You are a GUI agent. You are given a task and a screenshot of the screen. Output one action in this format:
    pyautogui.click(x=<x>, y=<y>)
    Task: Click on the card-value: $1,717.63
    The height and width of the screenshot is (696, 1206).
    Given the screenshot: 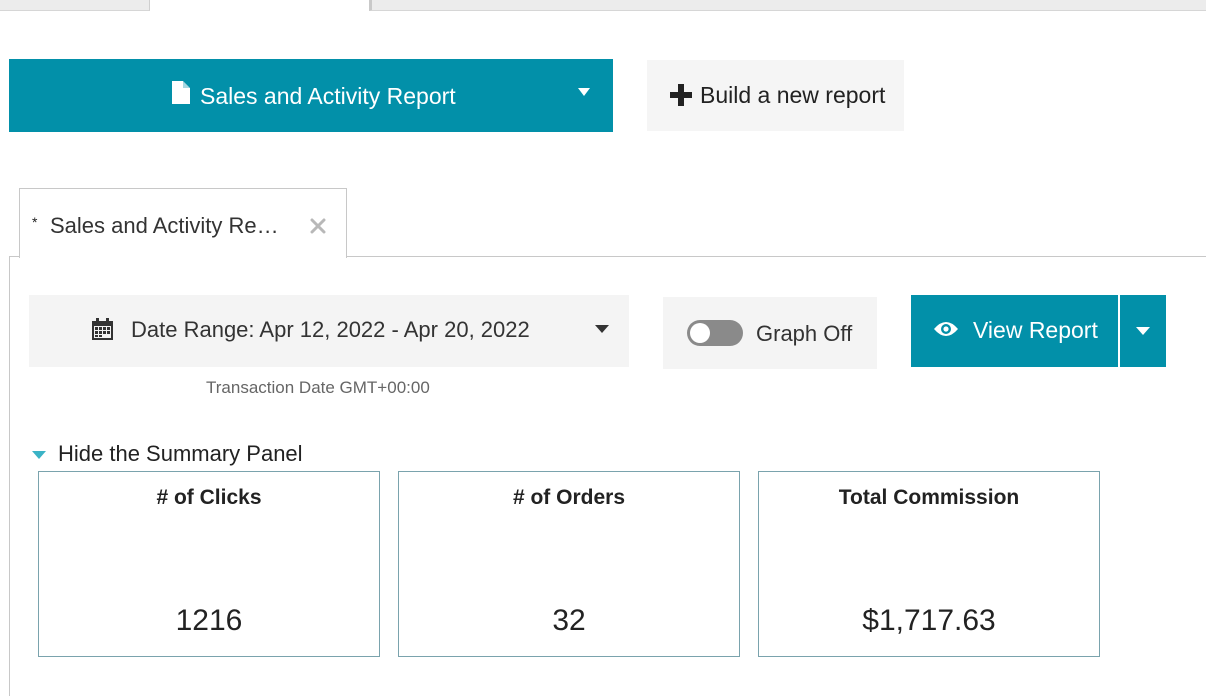 What is the action you would take?
    pyautogui.click(x=929, y=620)
    